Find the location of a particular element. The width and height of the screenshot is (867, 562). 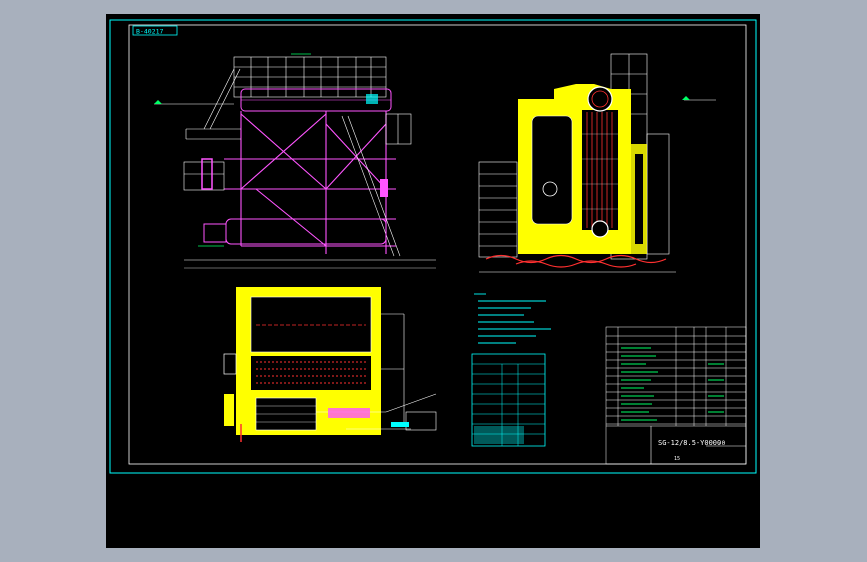

plan-fan-label-box is located at coordinates (400, 424).